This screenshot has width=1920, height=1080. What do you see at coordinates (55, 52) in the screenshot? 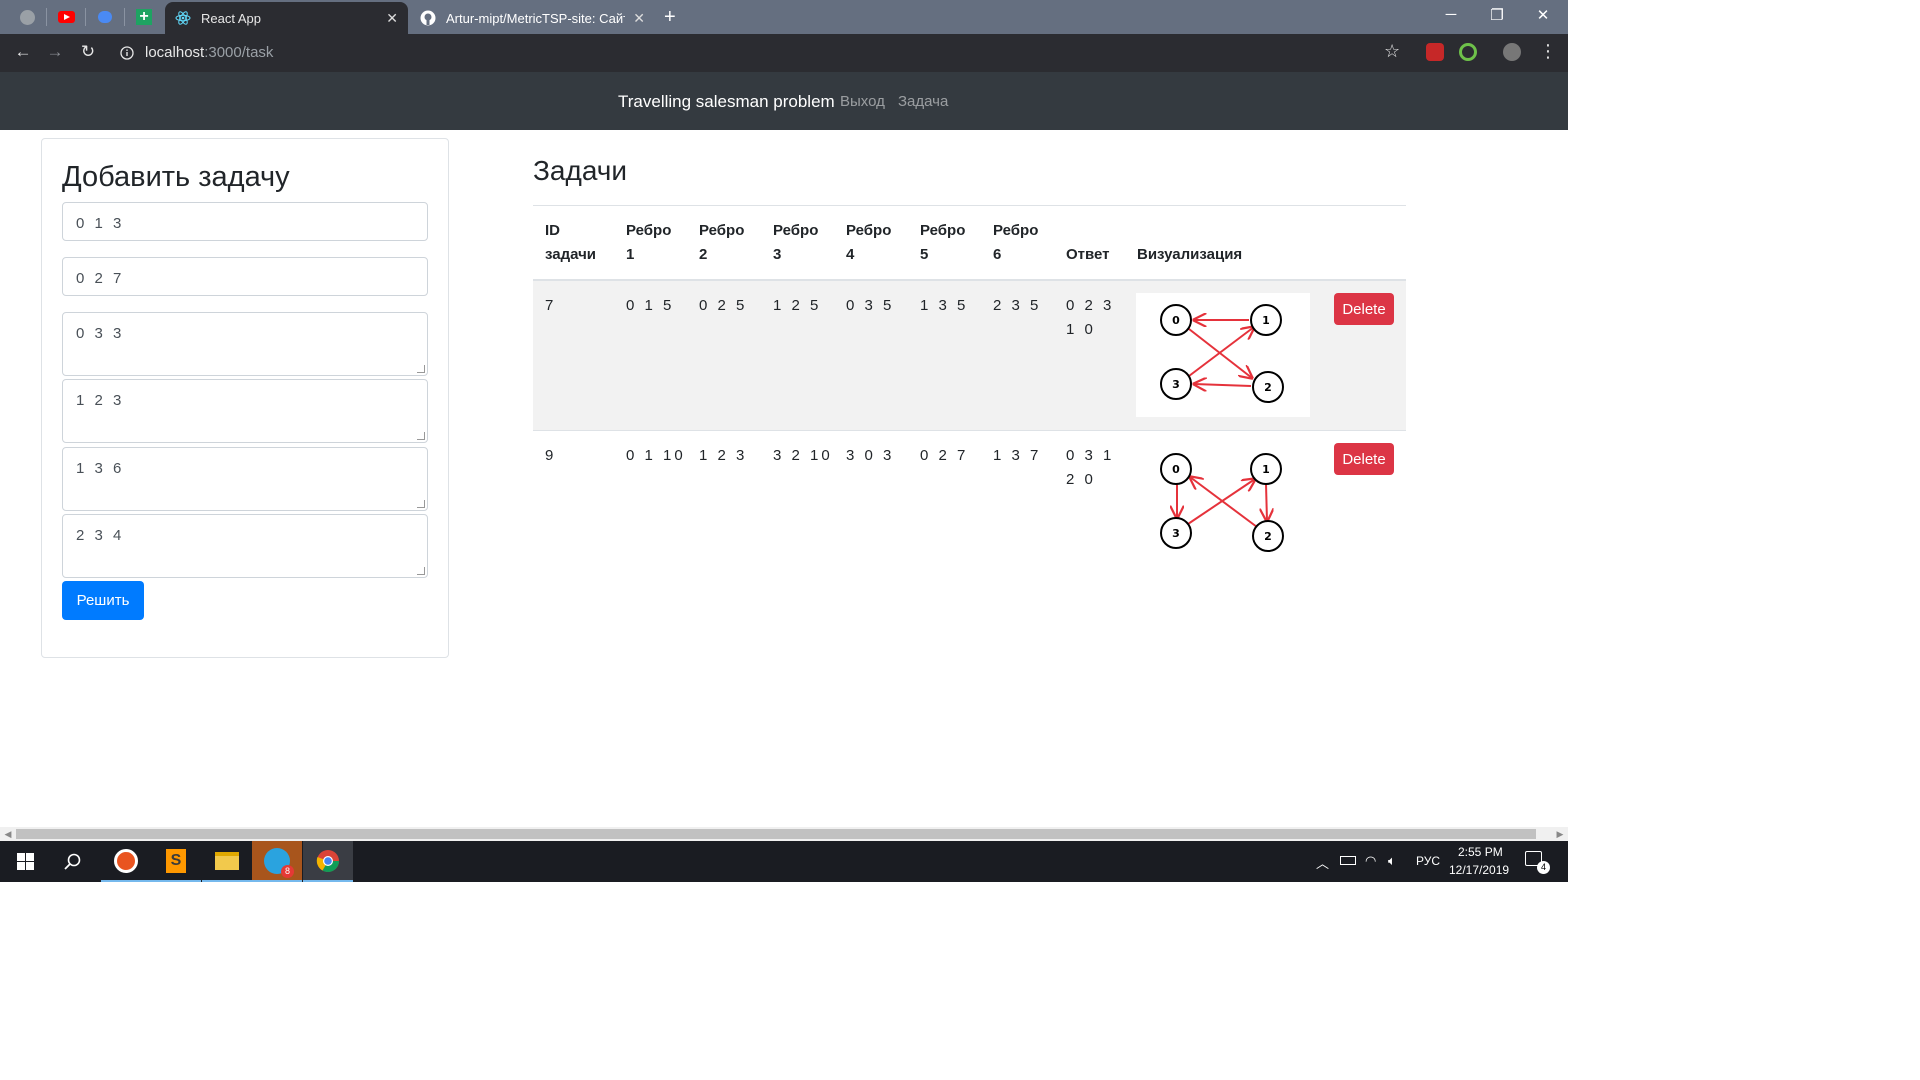
I see `forward-arrow-icon: →` at bounding box center [55, 52].